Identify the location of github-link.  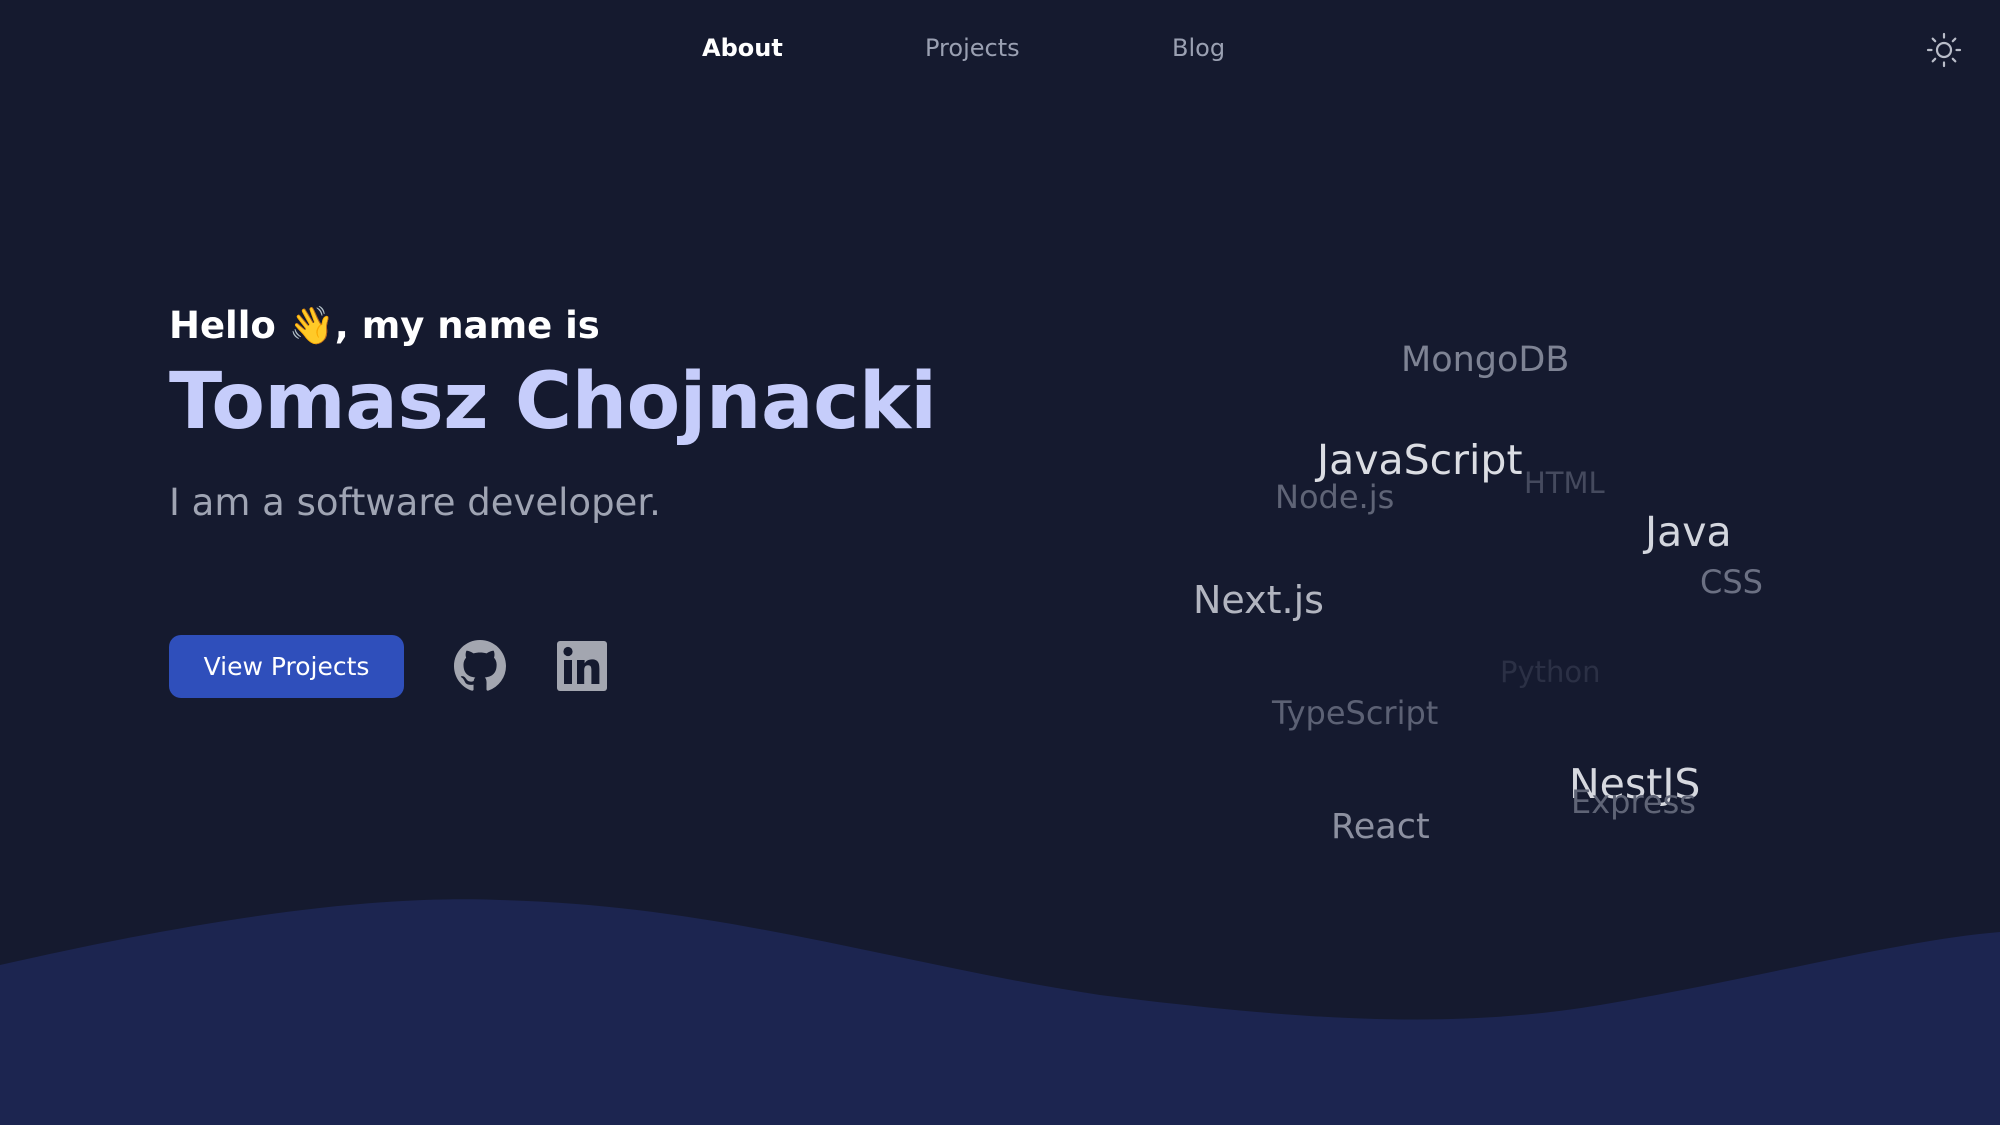
(480, 666).